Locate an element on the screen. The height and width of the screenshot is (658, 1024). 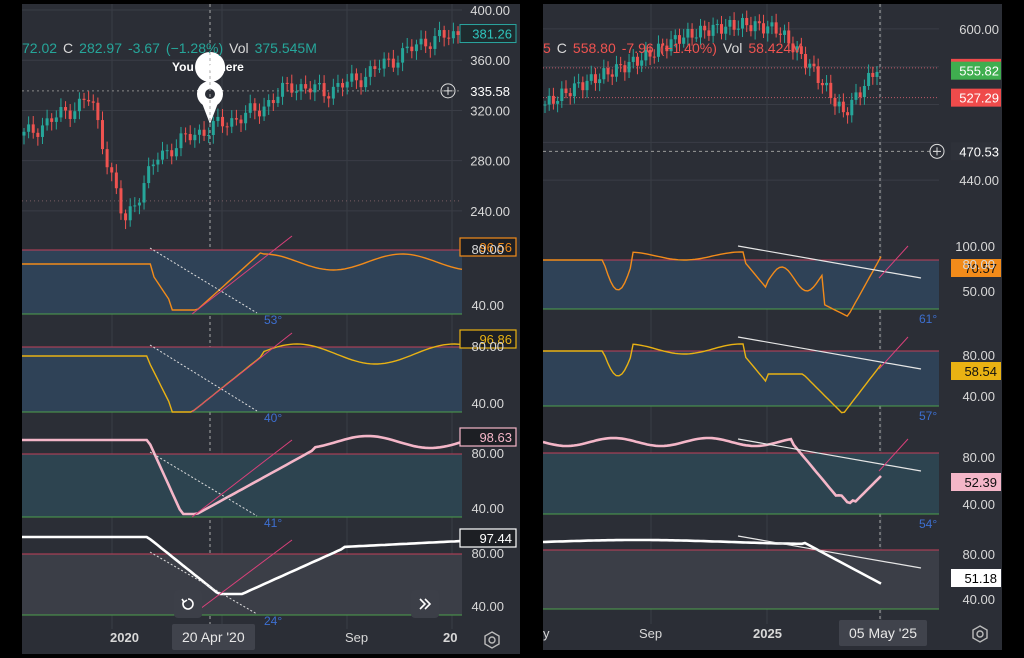
price-tag-value: 527.29 is located at coordinates (979, 98).